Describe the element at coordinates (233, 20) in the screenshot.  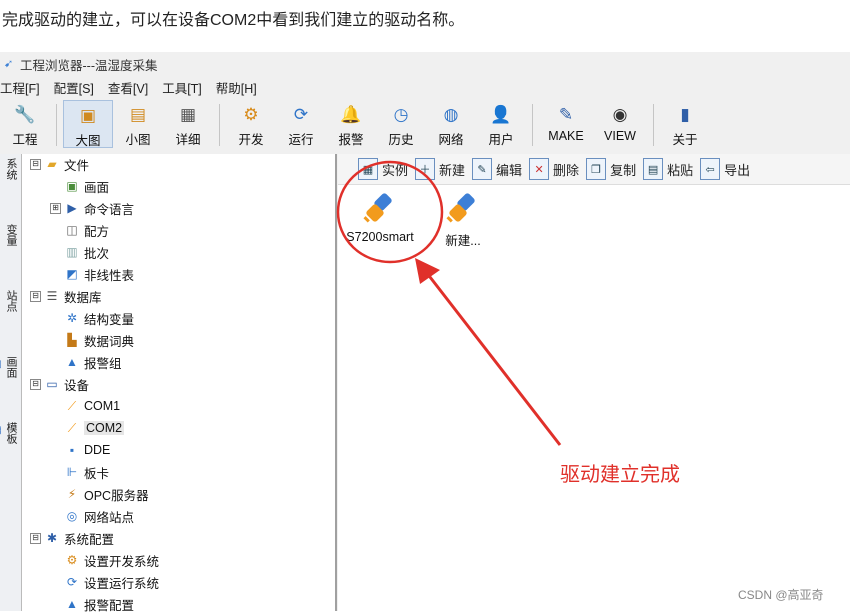
I see `caption-text: 完成驱动的建立，可以在设备COM2中看到我们建立的驱动名称。` at that location.